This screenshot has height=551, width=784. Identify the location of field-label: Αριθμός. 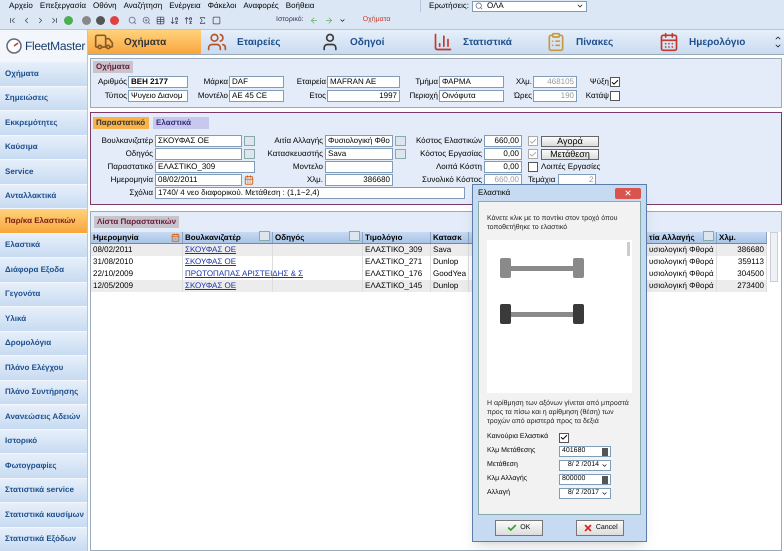
(111, 82).